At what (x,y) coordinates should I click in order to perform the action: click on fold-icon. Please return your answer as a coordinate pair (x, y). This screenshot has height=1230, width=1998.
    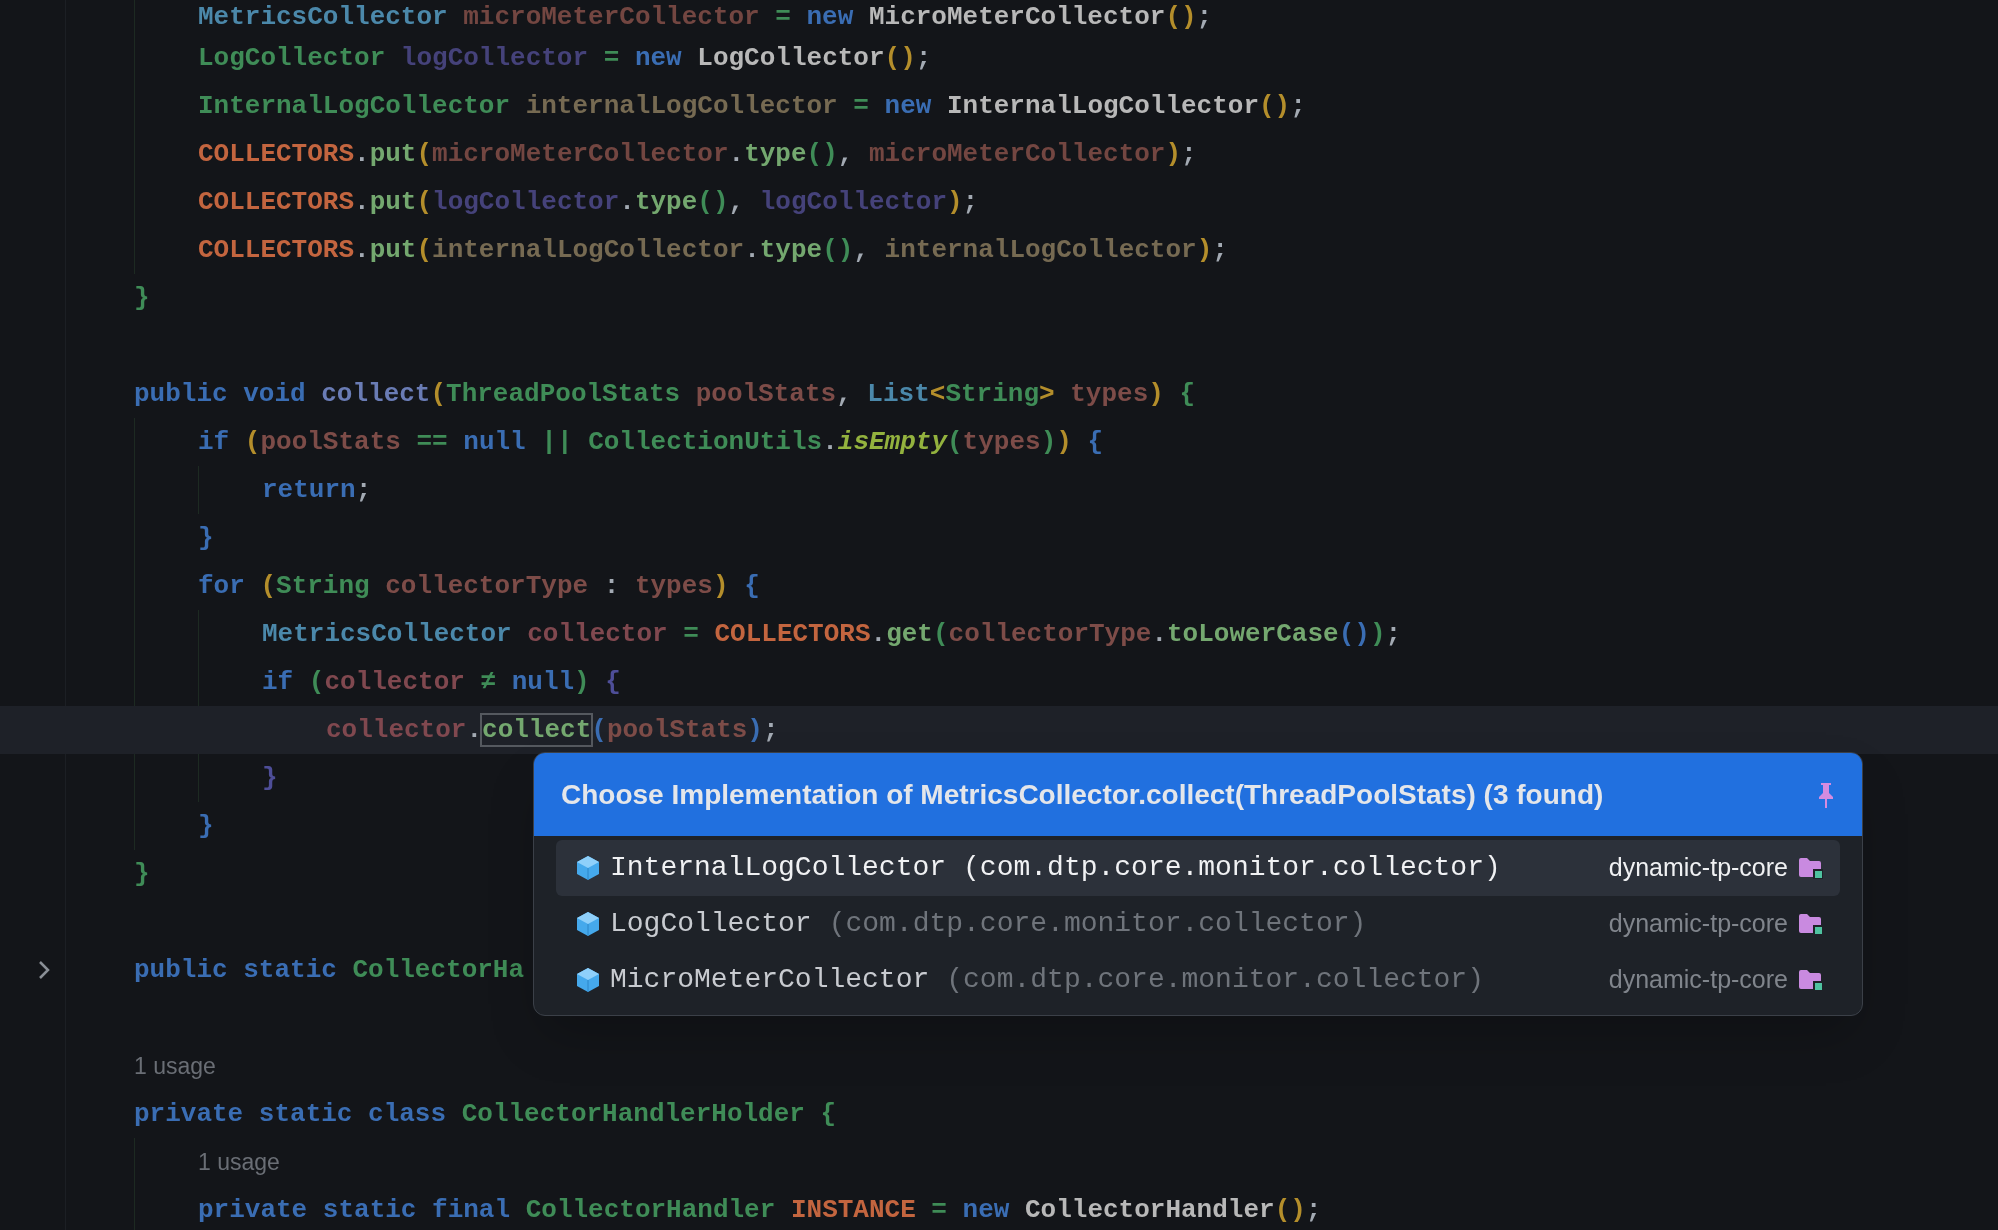
    Looking at the image, I should click on (44, 970).